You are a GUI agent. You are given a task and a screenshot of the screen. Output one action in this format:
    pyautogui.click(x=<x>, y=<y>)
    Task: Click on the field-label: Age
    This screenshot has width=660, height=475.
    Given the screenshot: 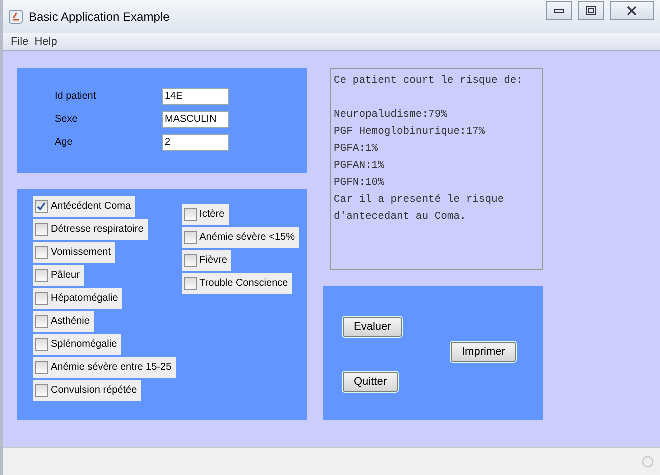 What is the action you would take?
    pyautogui.click(x=64, y=142)
    